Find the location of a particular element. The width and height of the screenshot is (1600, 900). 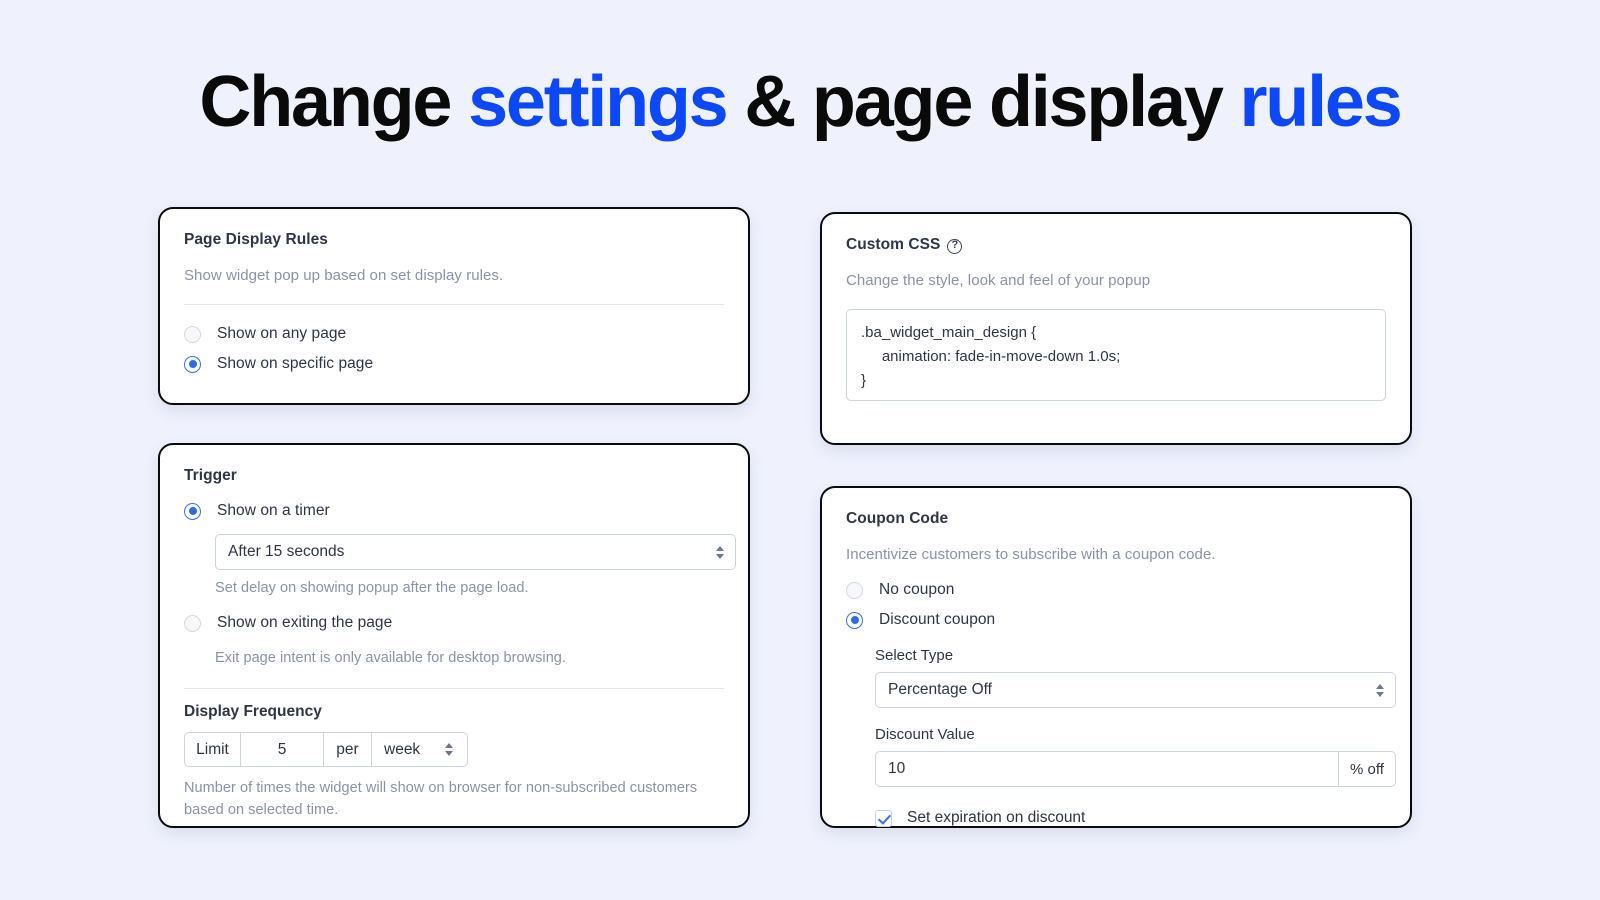

custom-css-title: Custom CSS ? is located at coordinates (1116, 245).